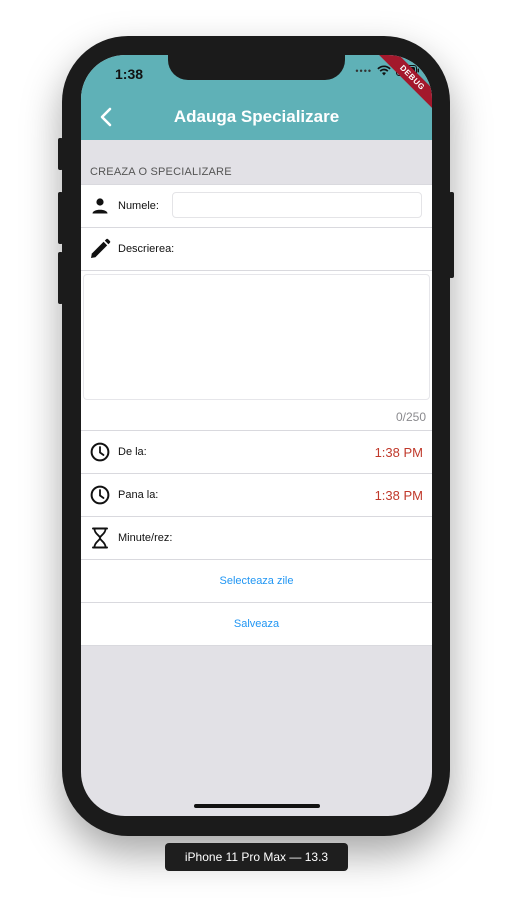  Describe the element at coordinates (100, 538) in the screenshot. I see `hourglass-icon` at that location.